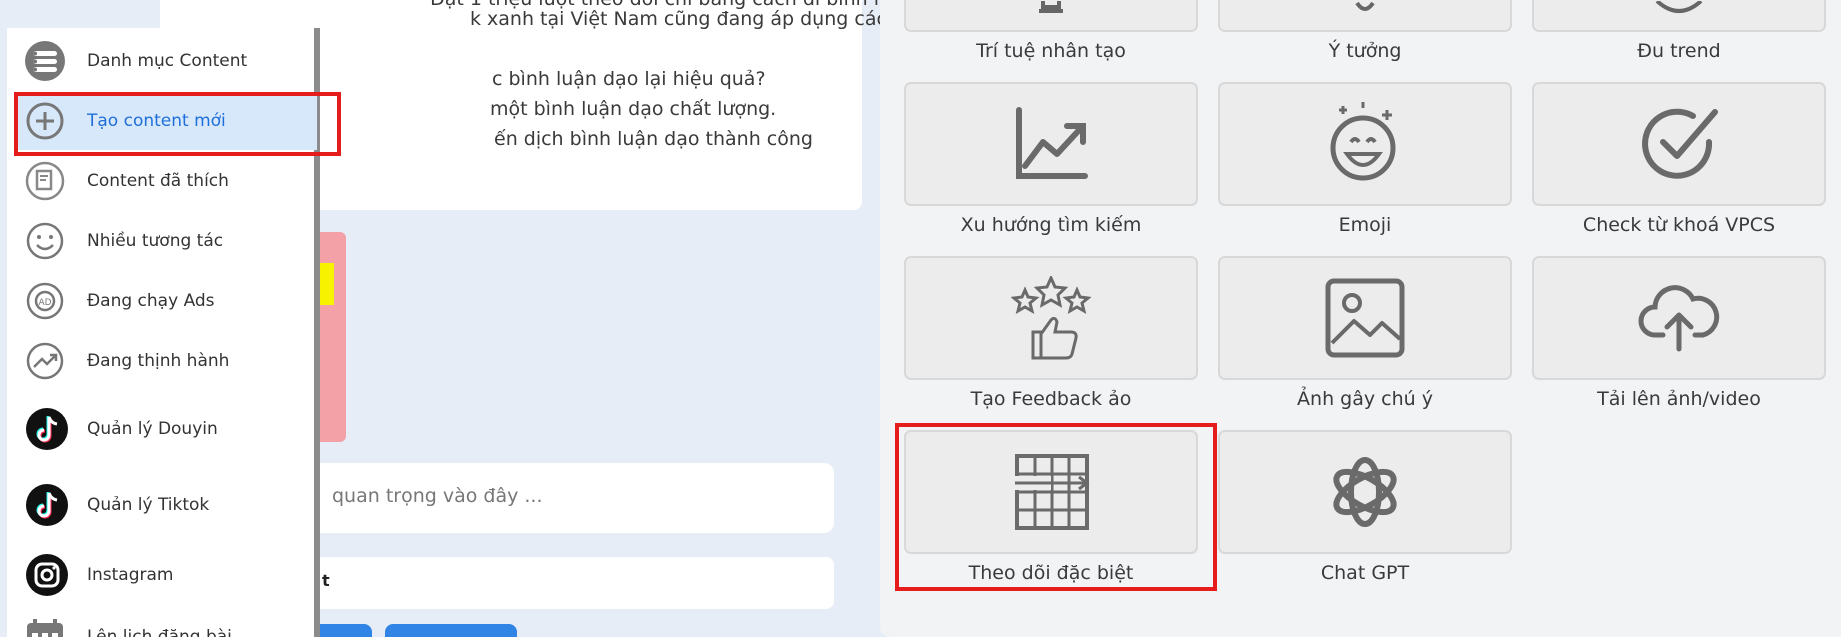 The height and width of the screenshot is (637, 1841). Describe the element at coordinates (45, 627) in the screenshot. I see `calendar-icon` at that location.